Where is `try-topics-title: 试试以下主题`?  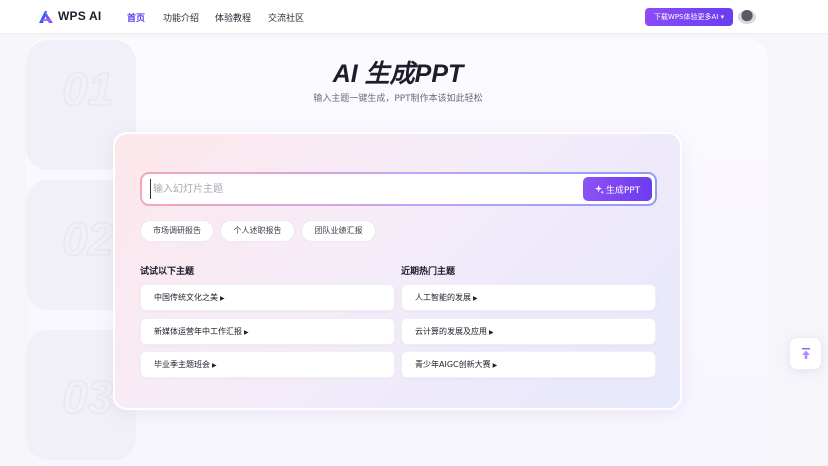
try-topics-title: 试试以下主题 is located at coordinates (167, 272).